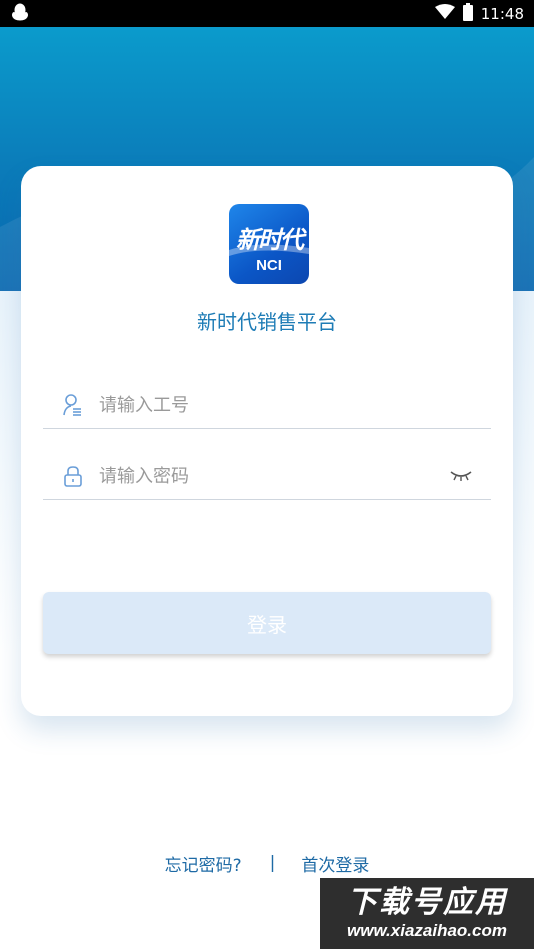 The image size is (534, 949). What do you see at coordinates (203, 863) in the screenshot?
I see `forgot-password-link: 忘记密码?` at bounding box center [203, 863].